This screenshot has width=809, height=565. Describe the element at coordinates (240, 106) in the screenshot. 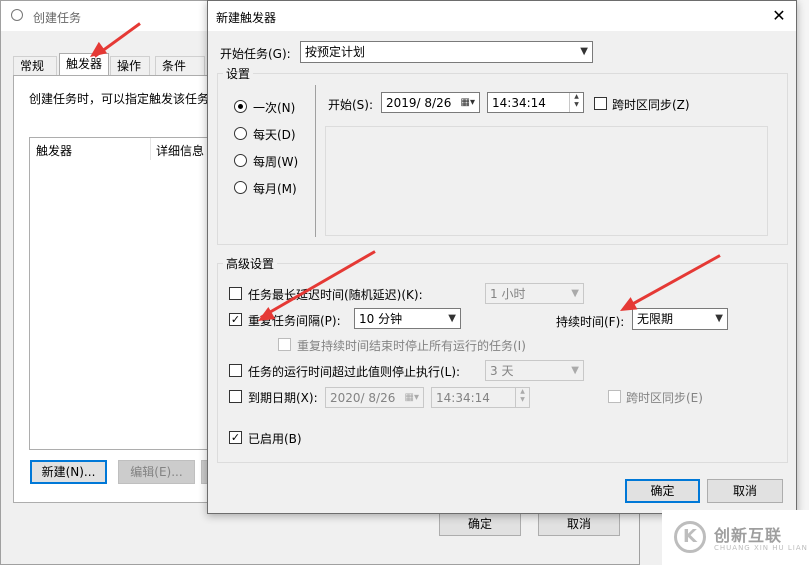

I see `radio-once` at that location.